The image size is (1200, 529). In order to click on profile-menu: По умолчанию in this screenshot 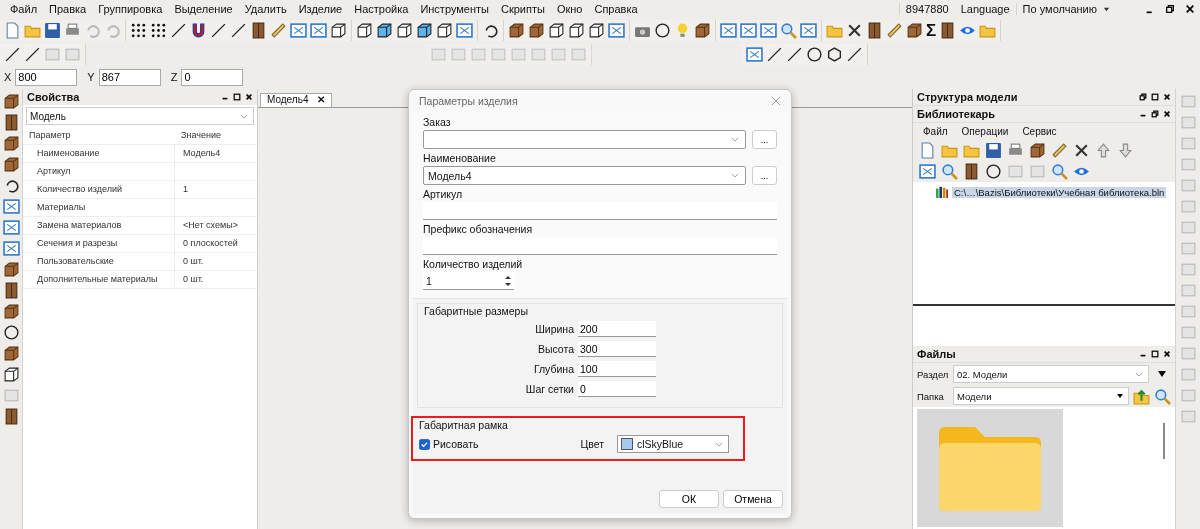, I will do `click(1059, 9)`.